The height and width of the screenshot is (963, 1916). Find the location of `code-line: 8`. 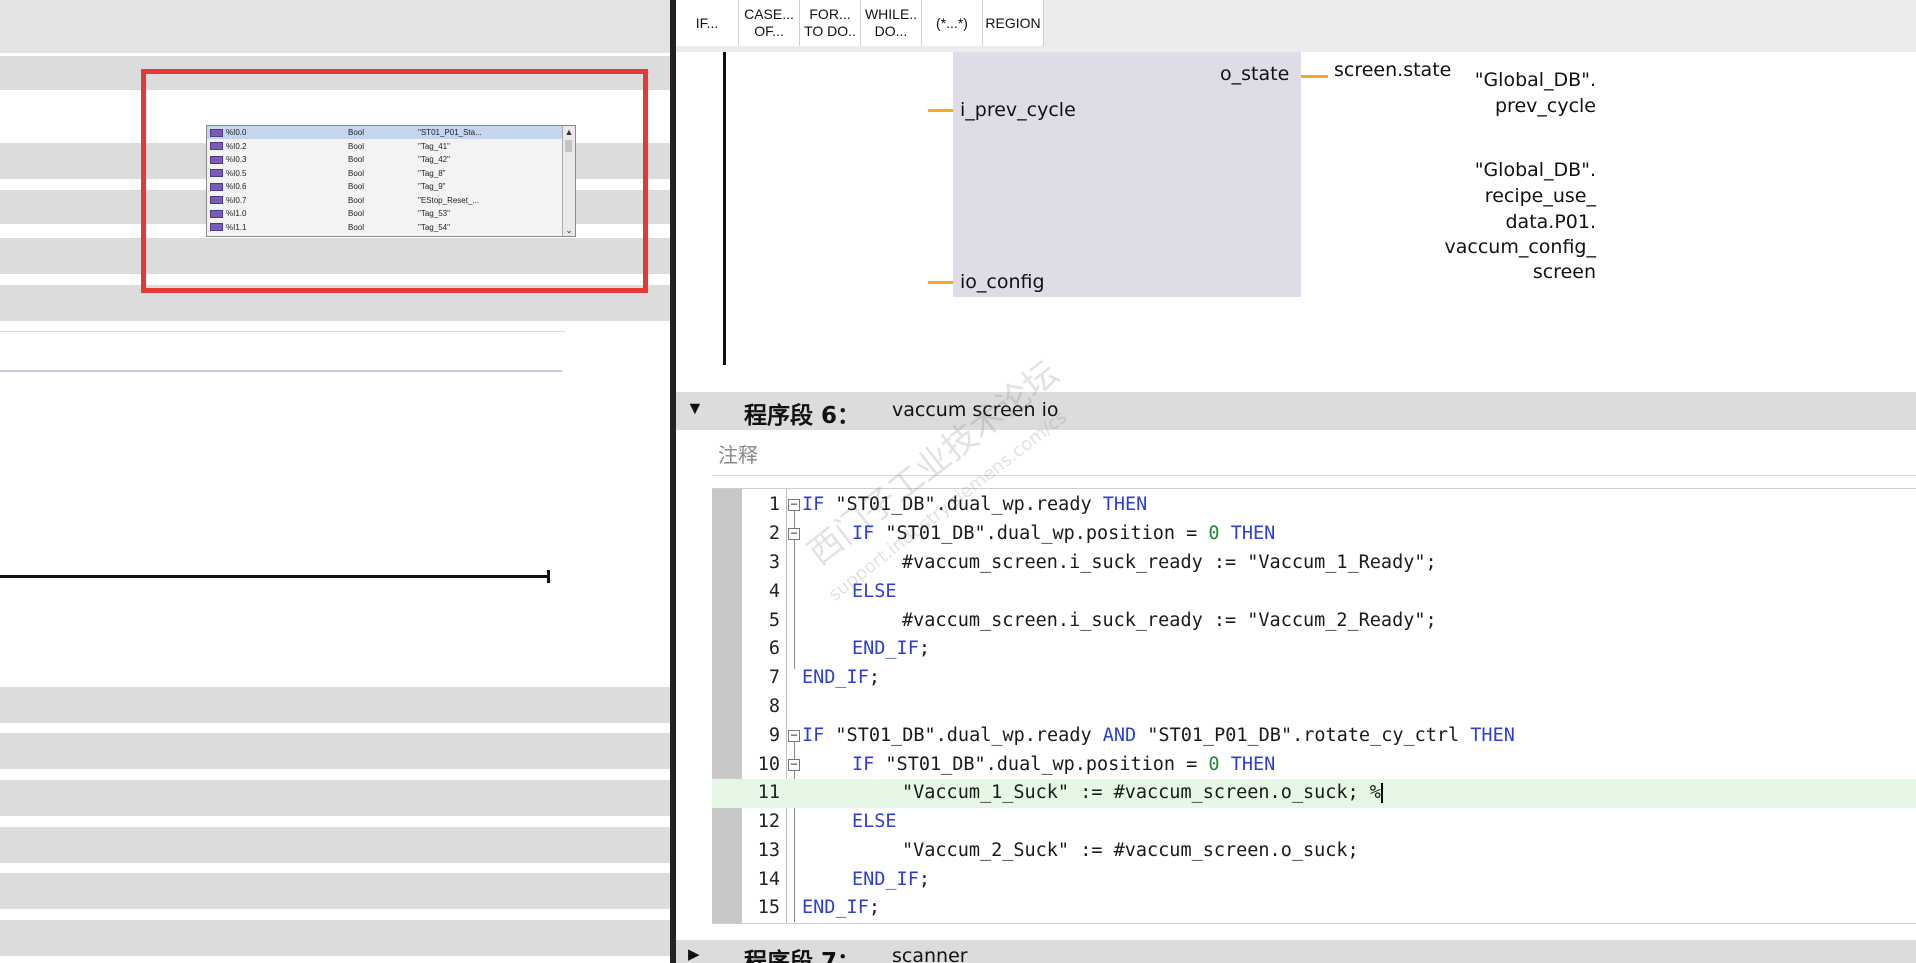

code-line: 8 is located at coordinates (1314, 707).